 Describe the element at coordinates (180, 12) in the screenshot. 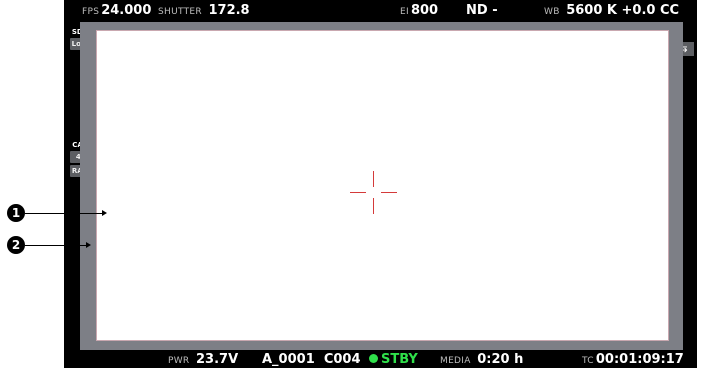

I see `shutter-label: SHUTTER` at that location.